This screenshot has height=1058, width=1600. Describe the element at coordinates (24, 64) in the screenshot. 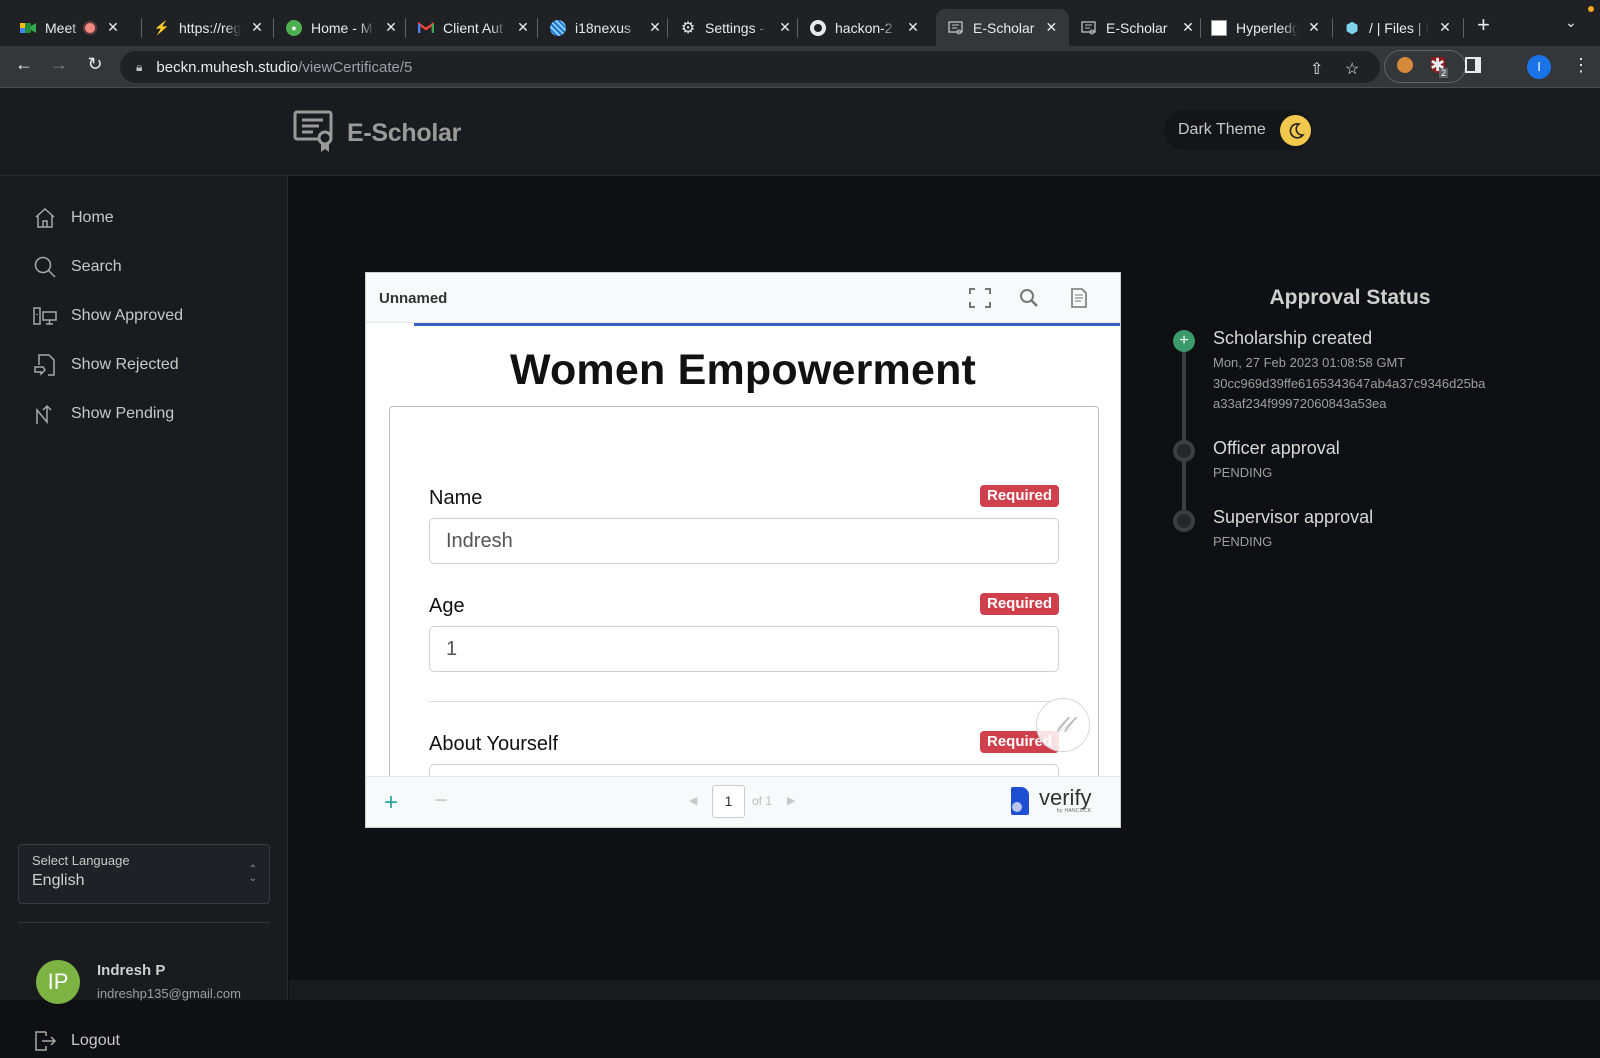

I see `back-arrow-icon: ←` at that location.